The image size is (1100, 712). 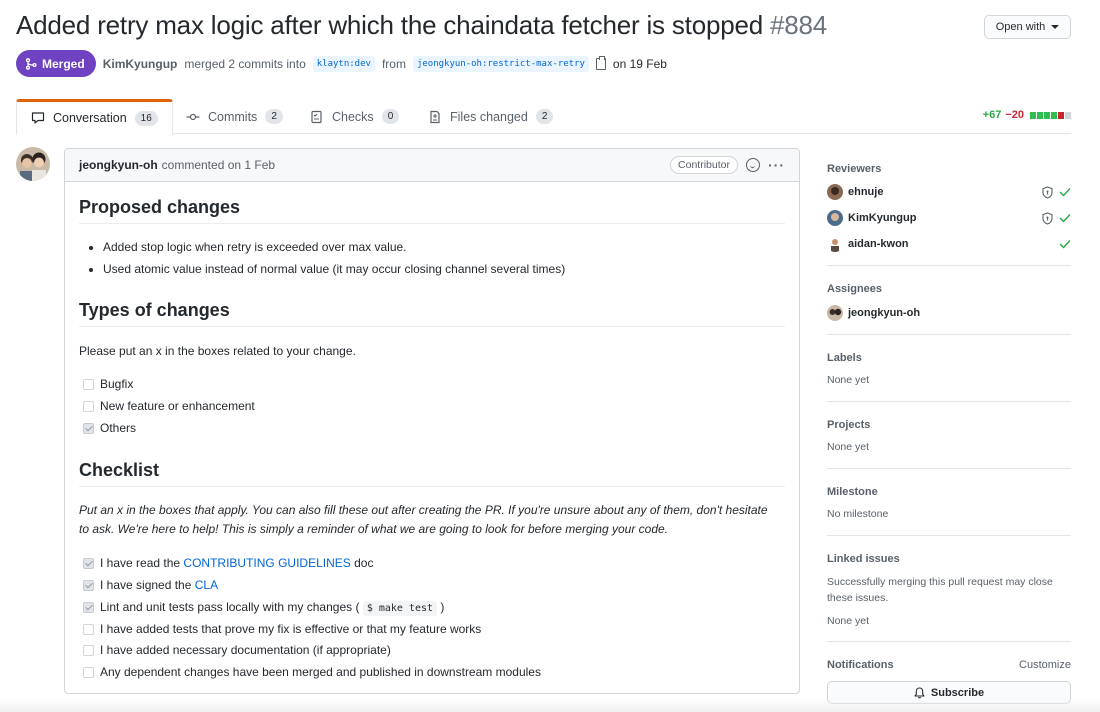 I want to click on tab-conversation: Conversation 16, so click(x=94, y=117).